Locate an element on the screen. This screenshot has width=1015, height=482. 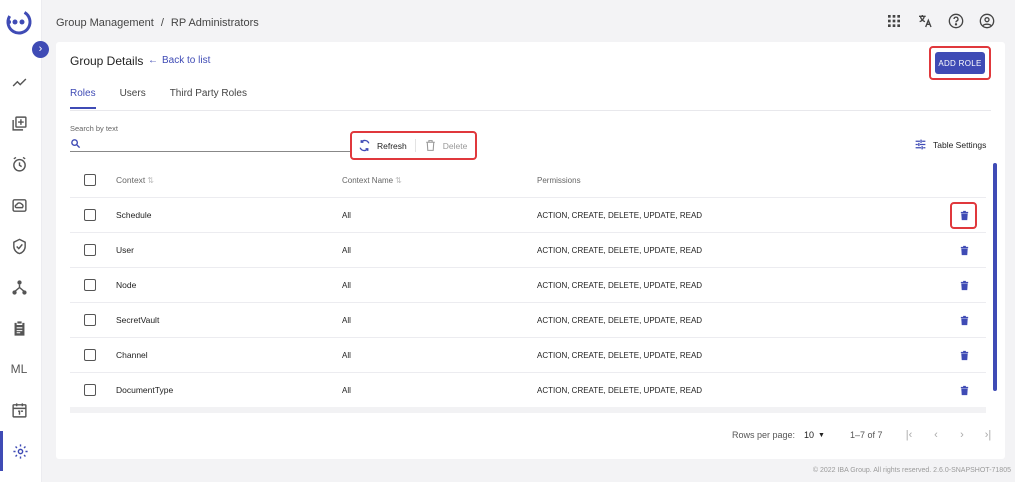
nav-ml: ML is located at coordinates (19, 369).